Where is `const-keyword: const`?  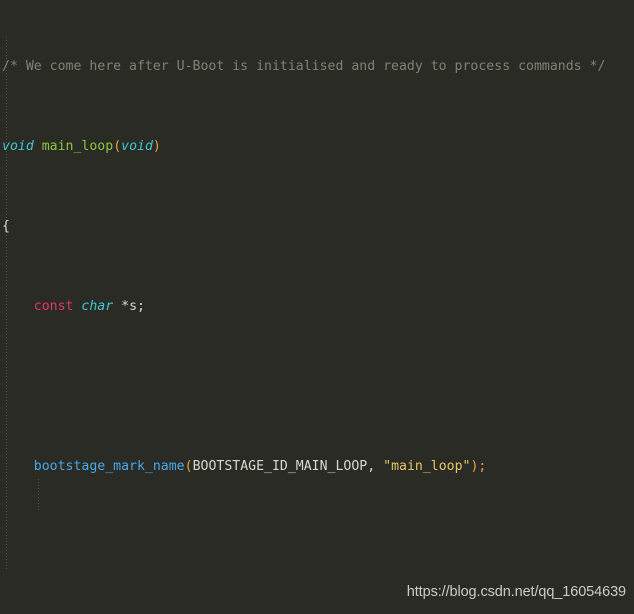 const-keyword: const is located at coordinates (53, 306).